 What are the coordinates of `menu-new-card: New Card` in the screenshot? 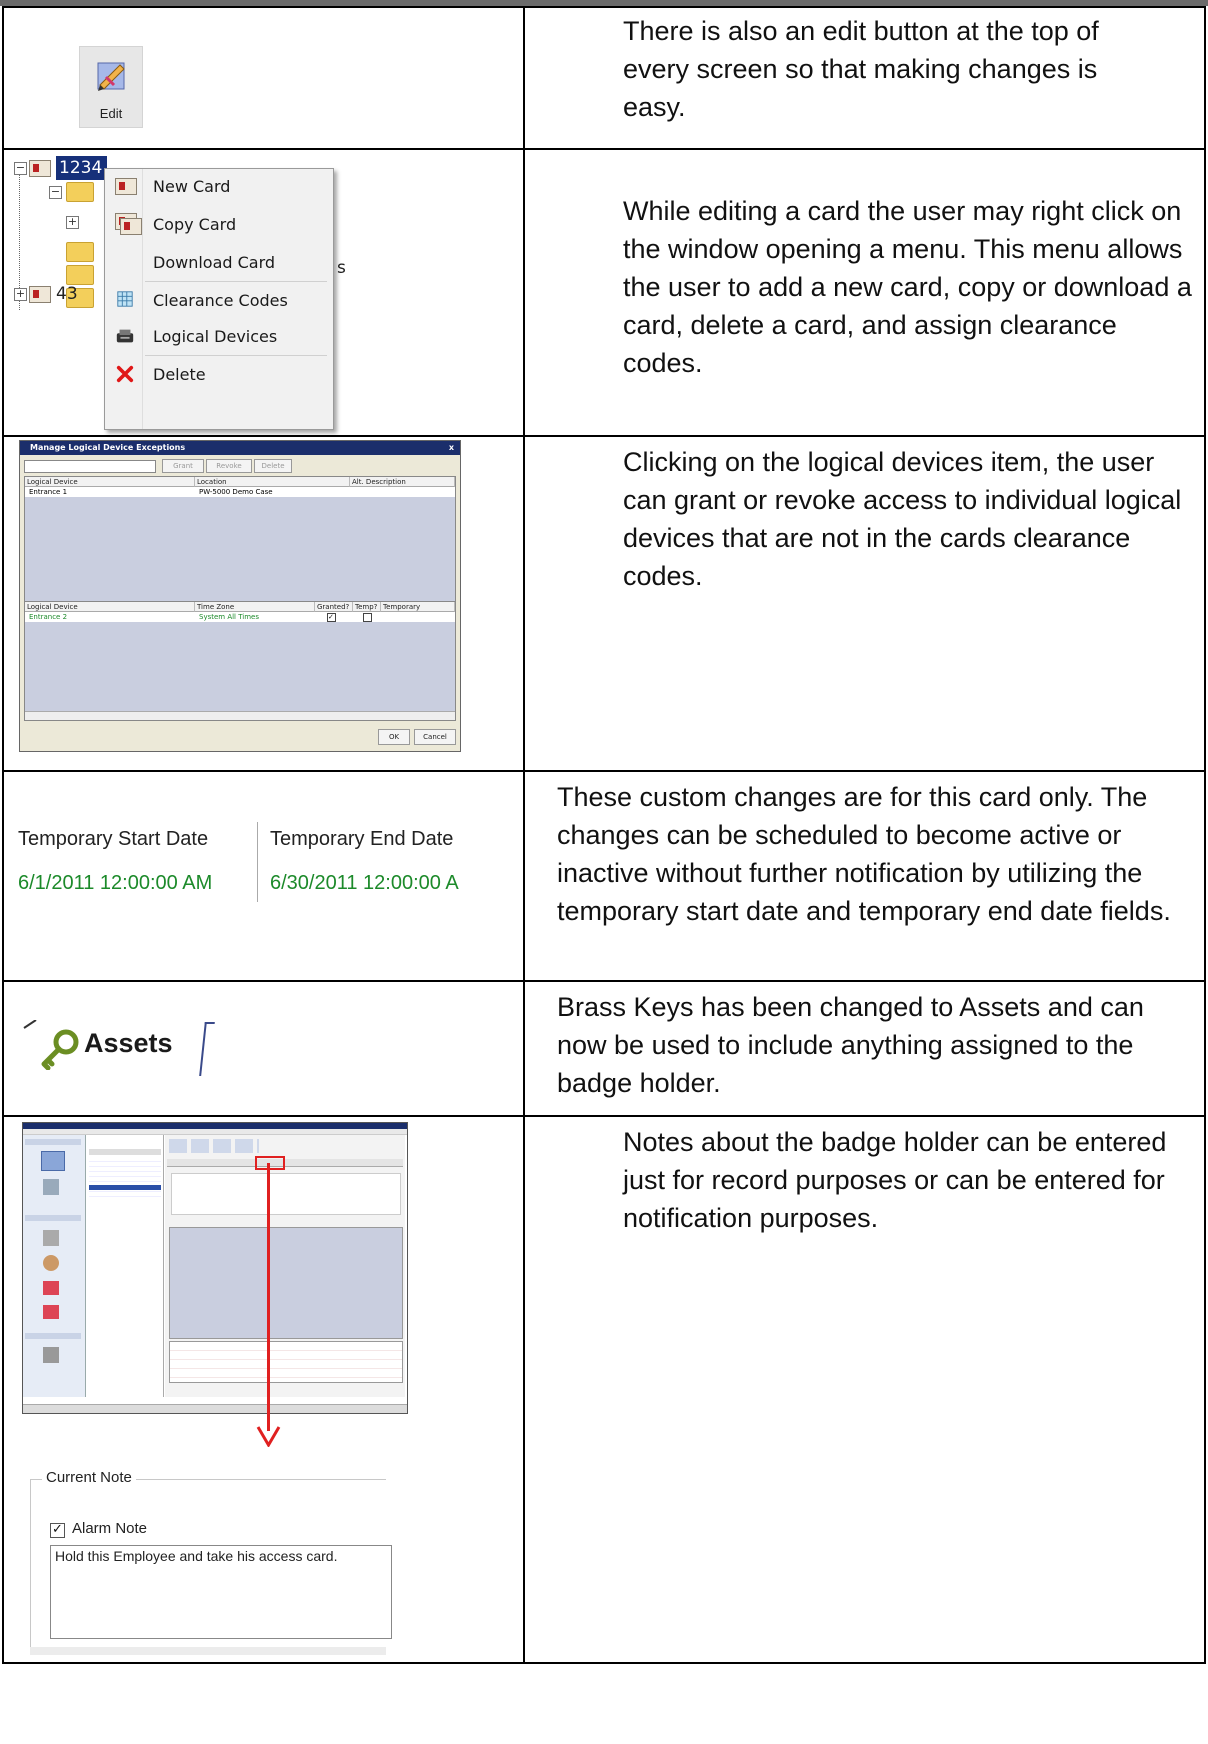 It's located at (191, 186).